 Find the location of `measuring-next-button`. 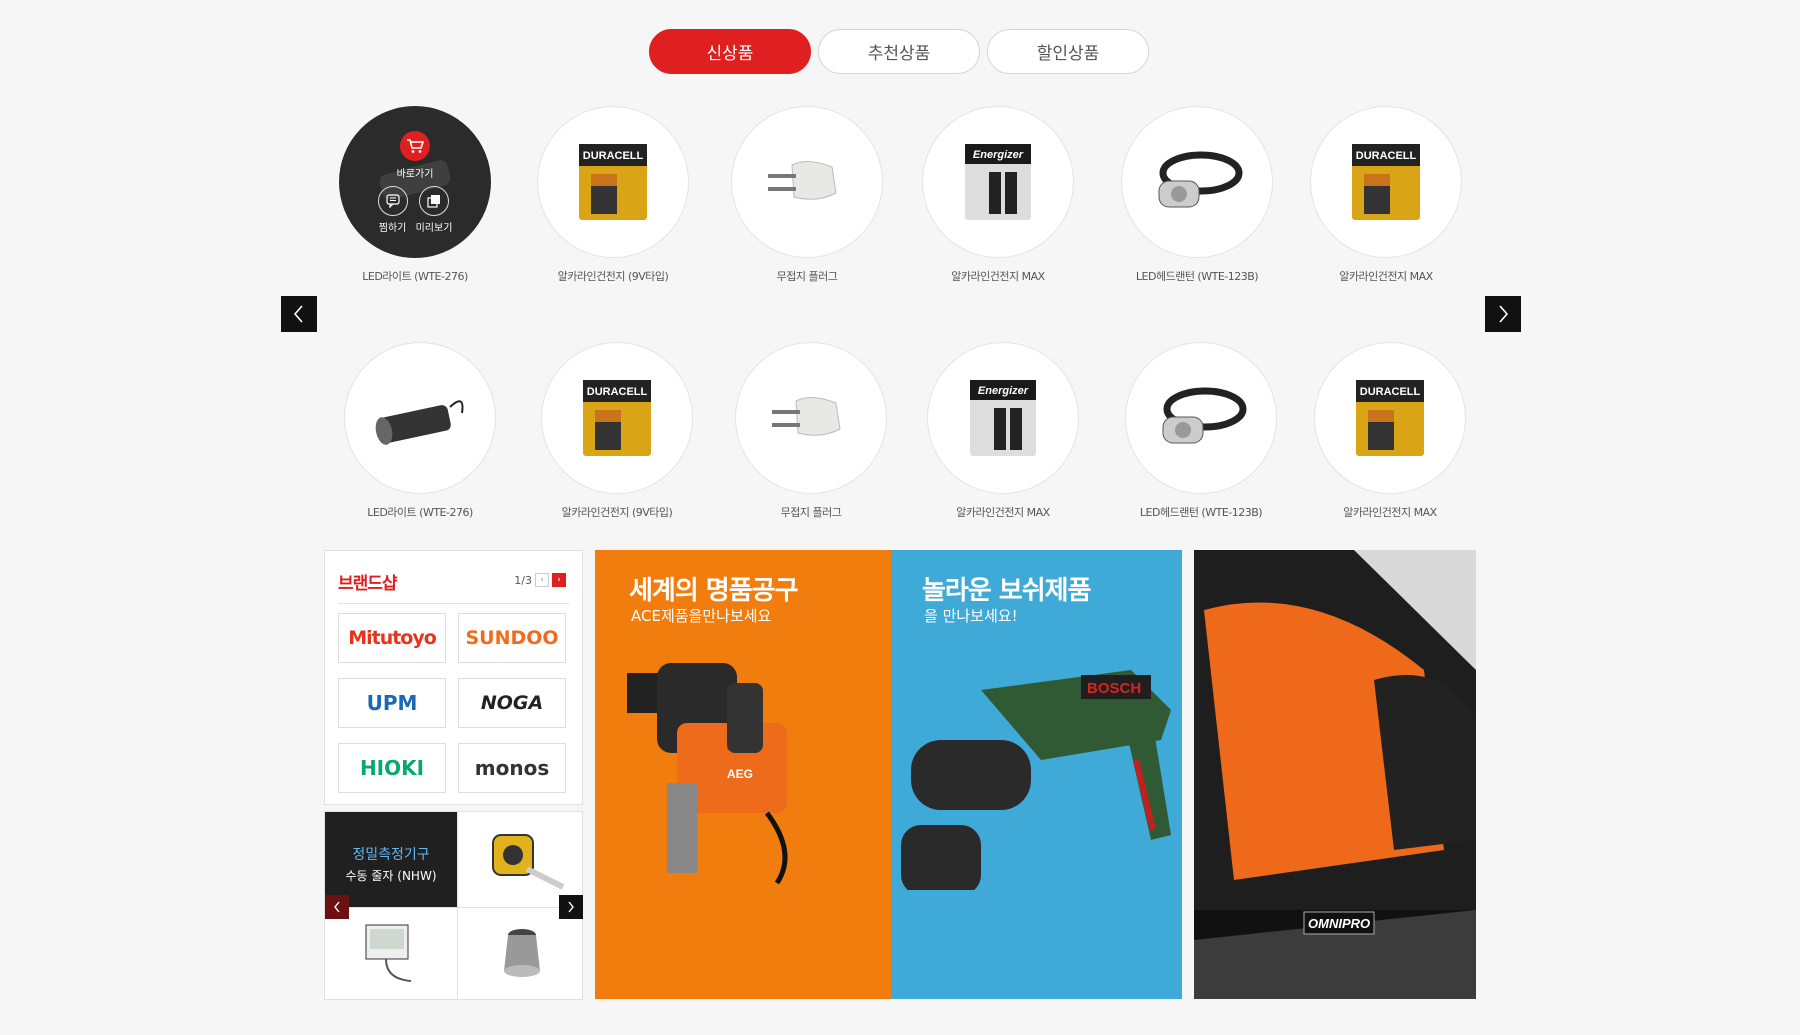

measuring-next-button is located at coordinates (571, 907).